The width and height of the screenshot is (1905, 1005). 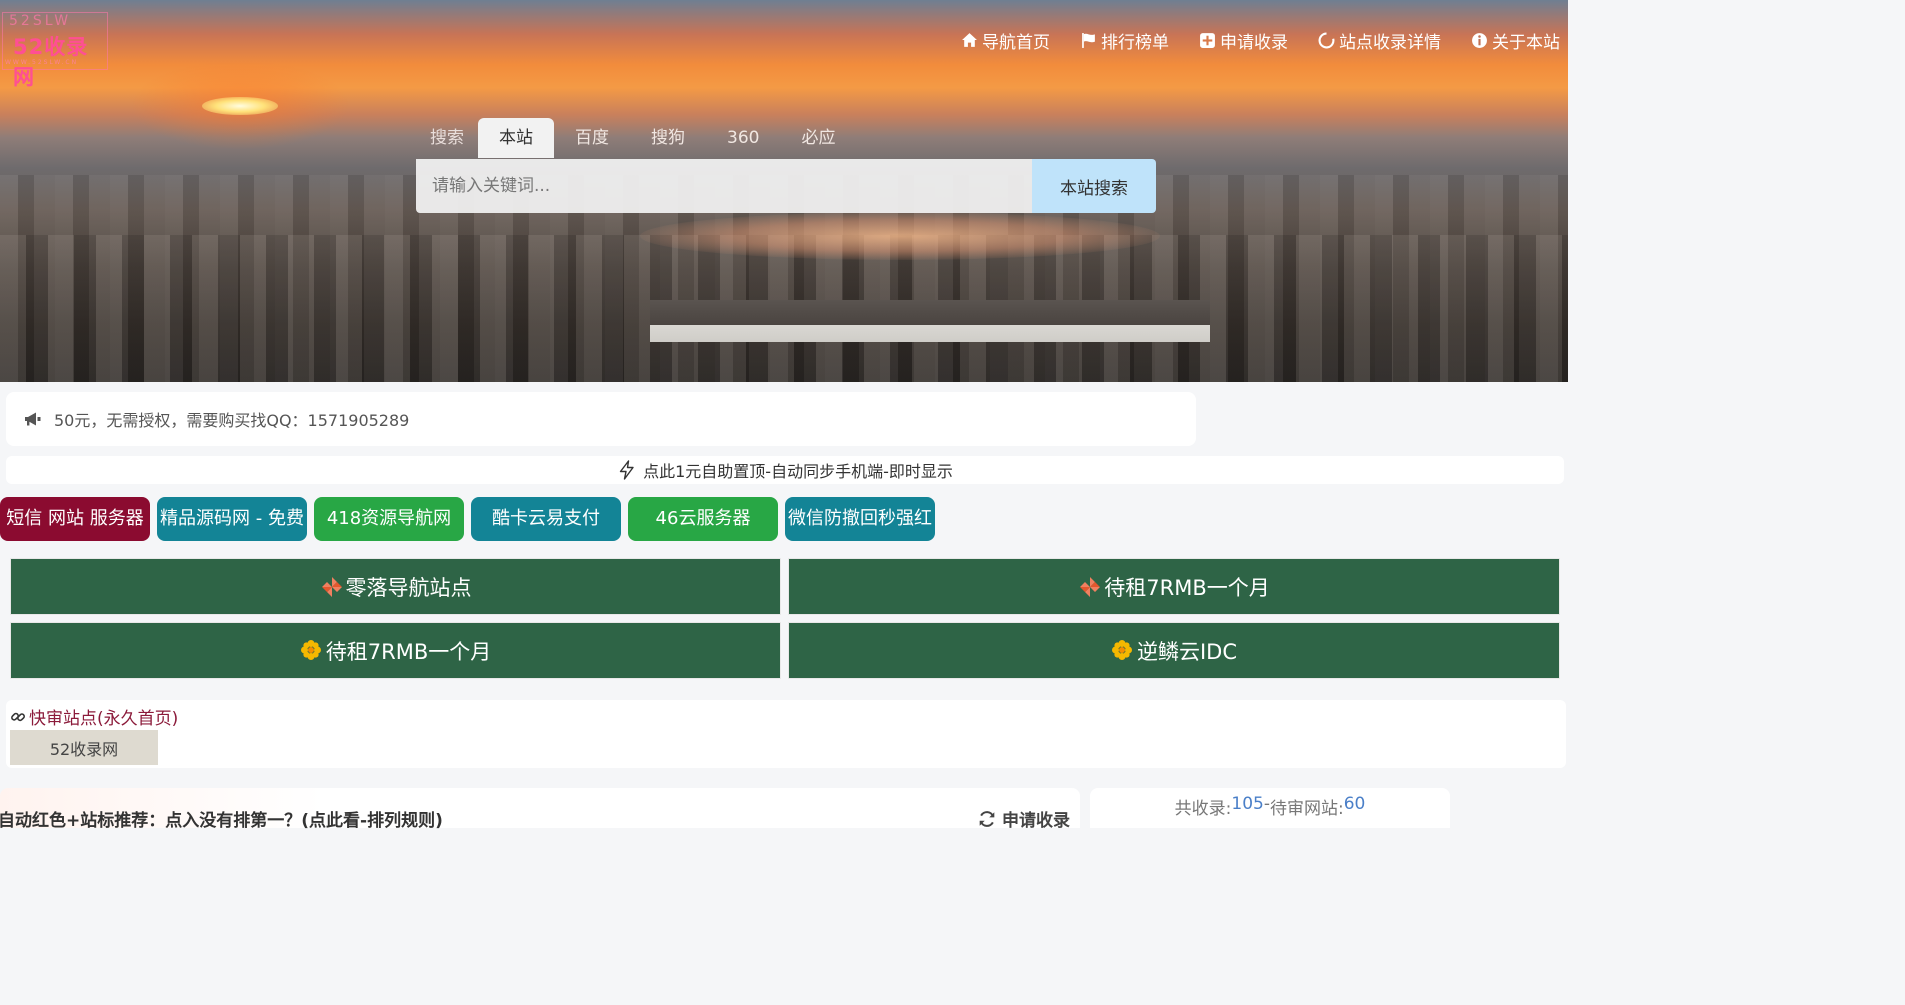 What do you see at coordinates (1479, 40) in the screenshot?
I see `info-circle-icon` at bounding box center [1479, 40].